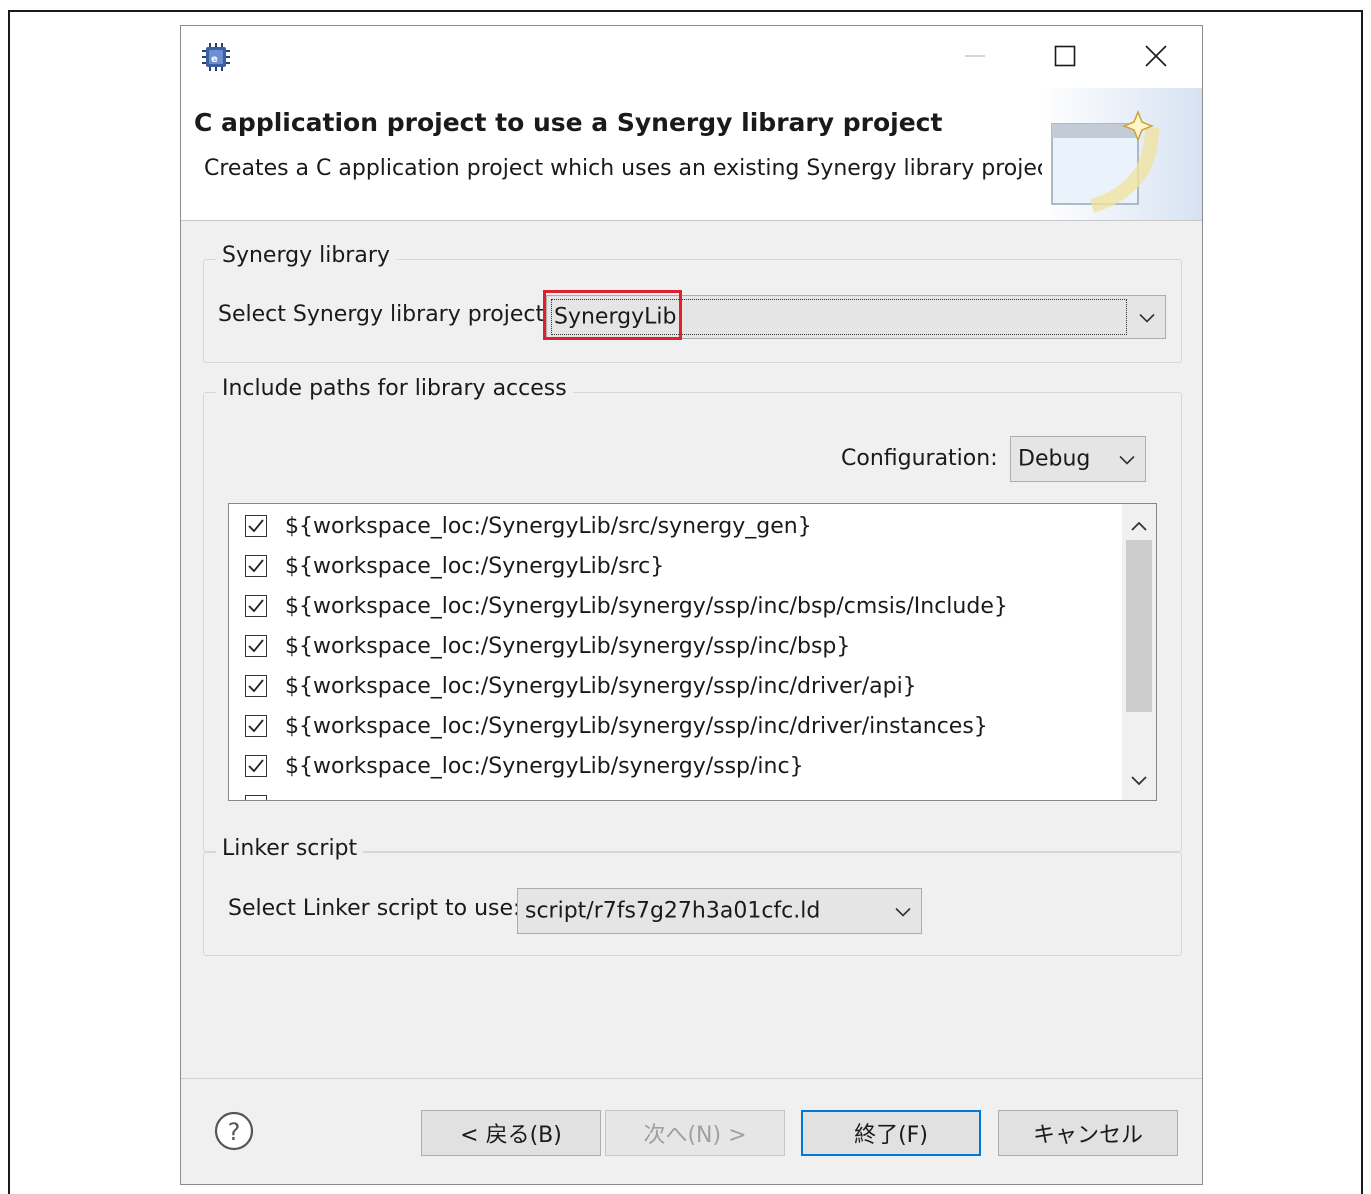  Describe the element at coordinates (1139, 626) in the screenshot. I see `scrollbar-thumb` at that location.